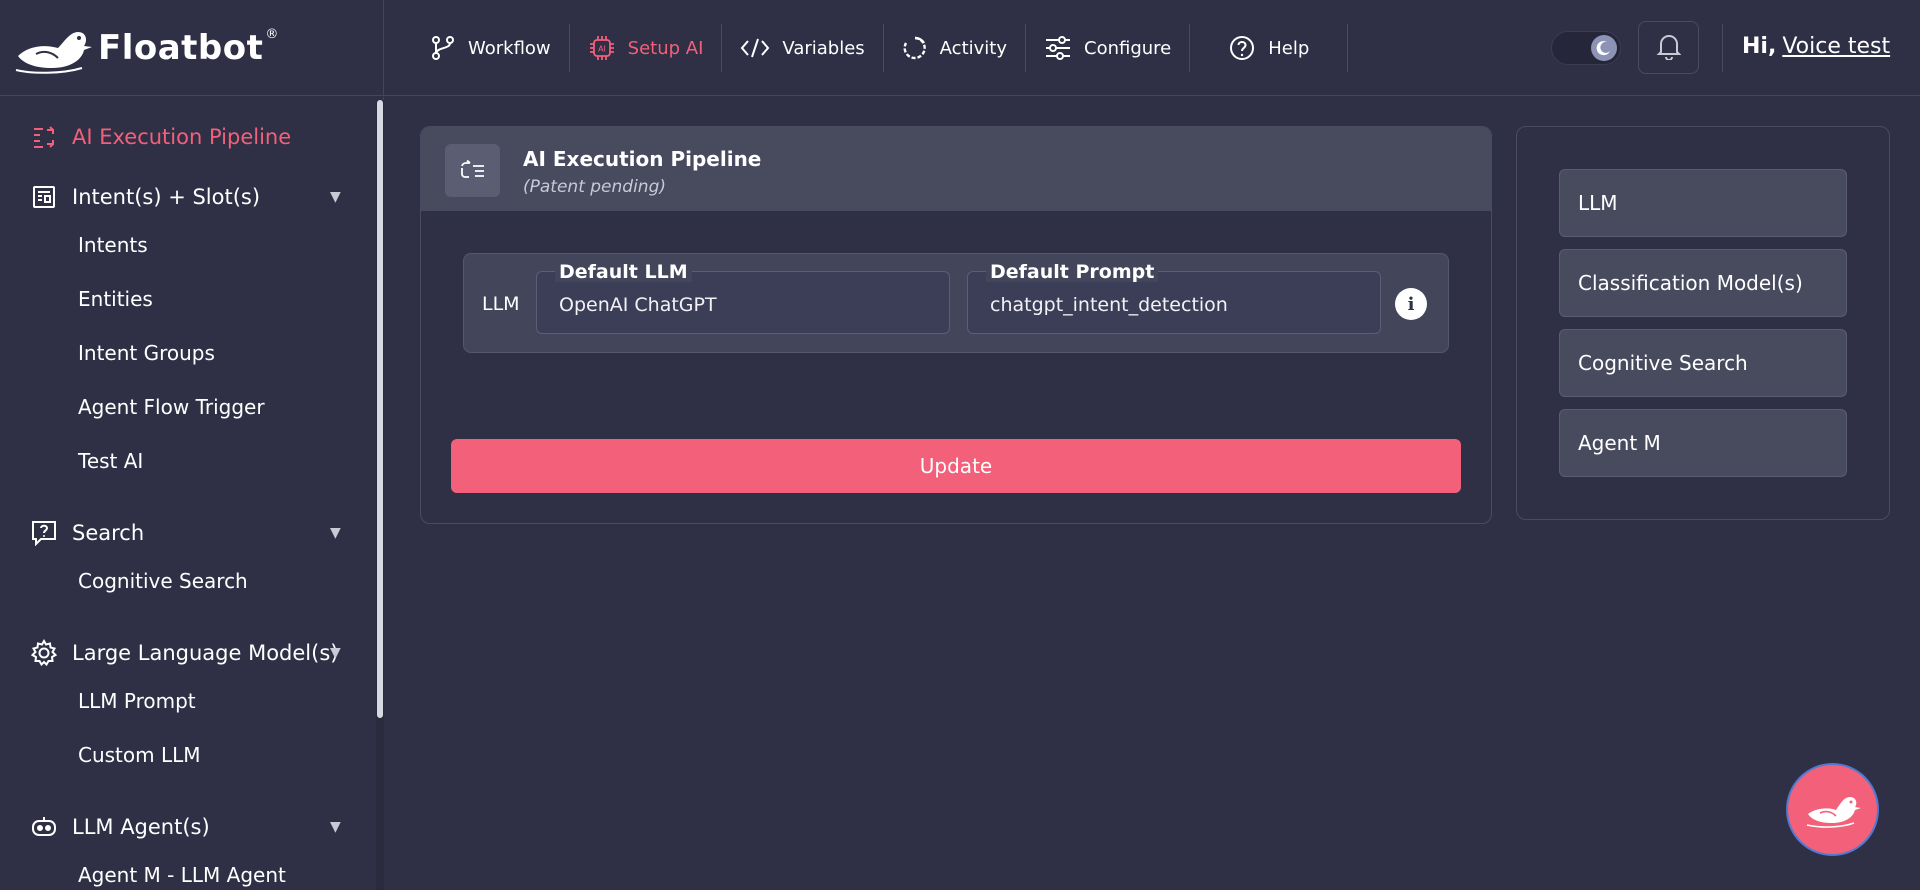 The width and height of the screenshot is (1920, 890). Describe the element at coordinates (956, 169) in the screenshot. I see `card-header: AI Execution Pipeline (Patent pending)` at that location.